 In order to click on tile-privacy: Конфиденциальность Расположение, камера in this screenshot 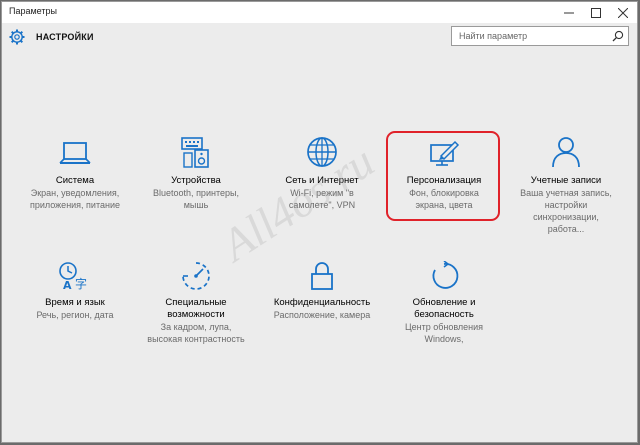, I will do `click(322, 291)`.